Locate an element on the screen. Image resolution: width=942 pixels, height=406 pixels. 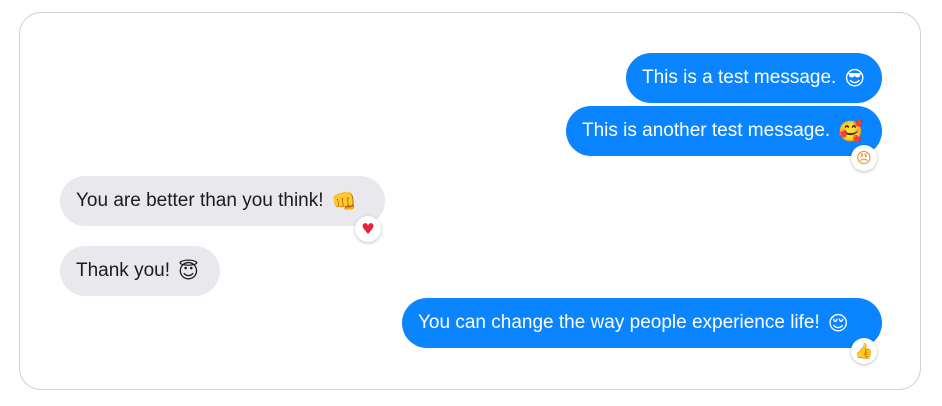
message-text: You are better than you think! is located at coordinates (200, 200).